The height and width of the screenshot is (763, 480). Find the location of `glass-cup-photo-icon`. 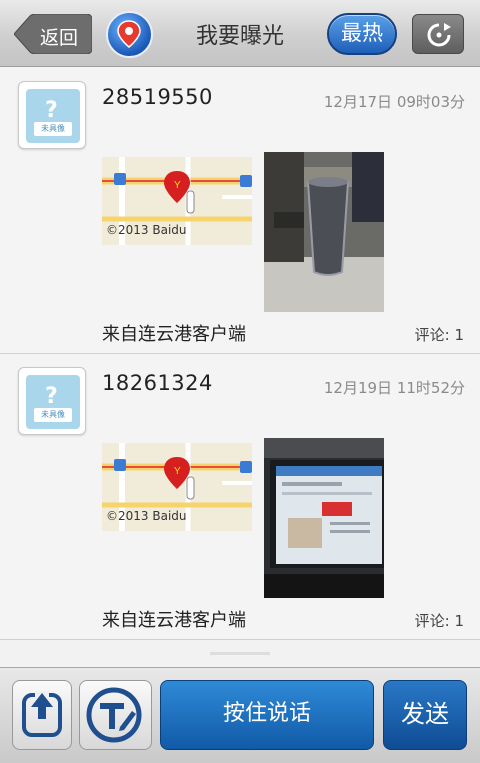

glass-cup-photo-icon is located at coordinates (324, 232).